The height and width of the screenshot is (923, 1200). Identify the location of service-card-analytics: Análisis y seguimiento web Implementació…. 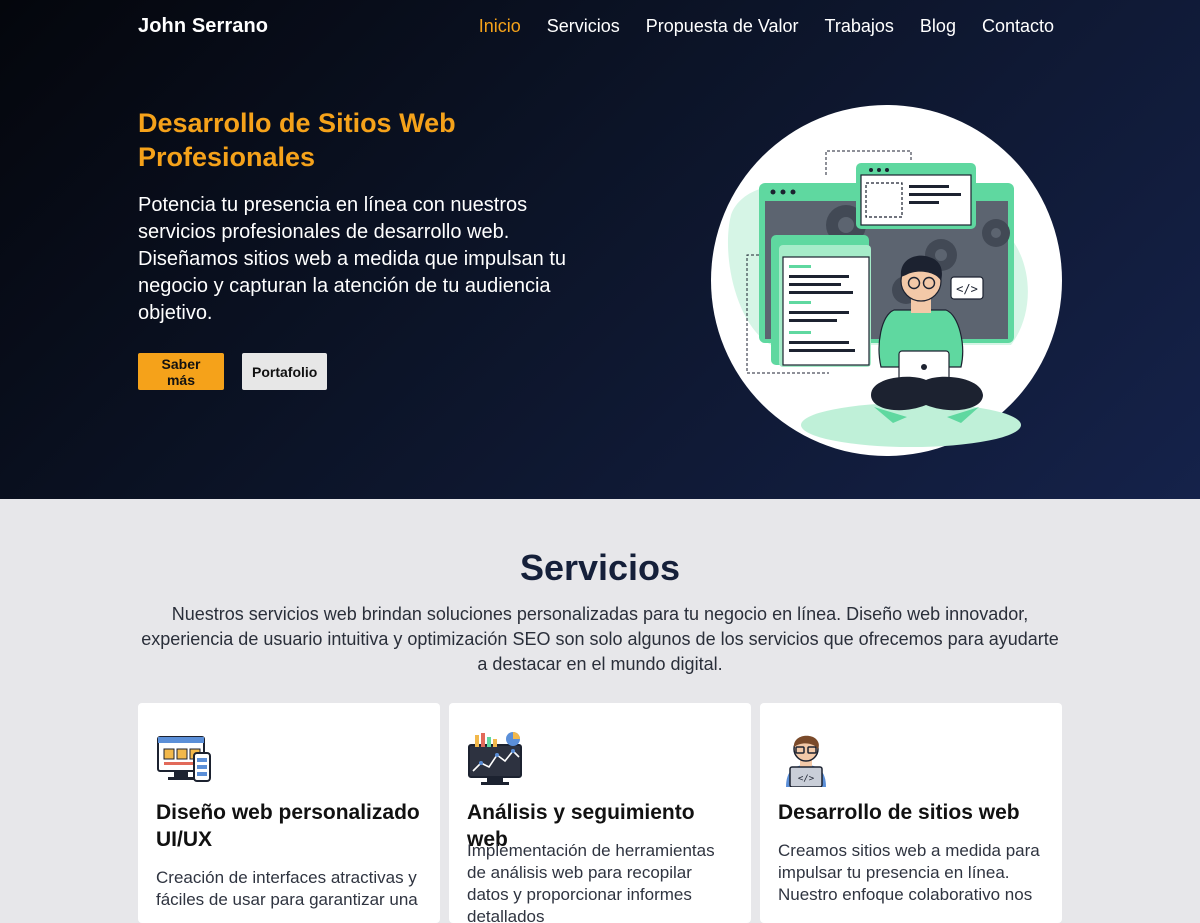
(600, 813).